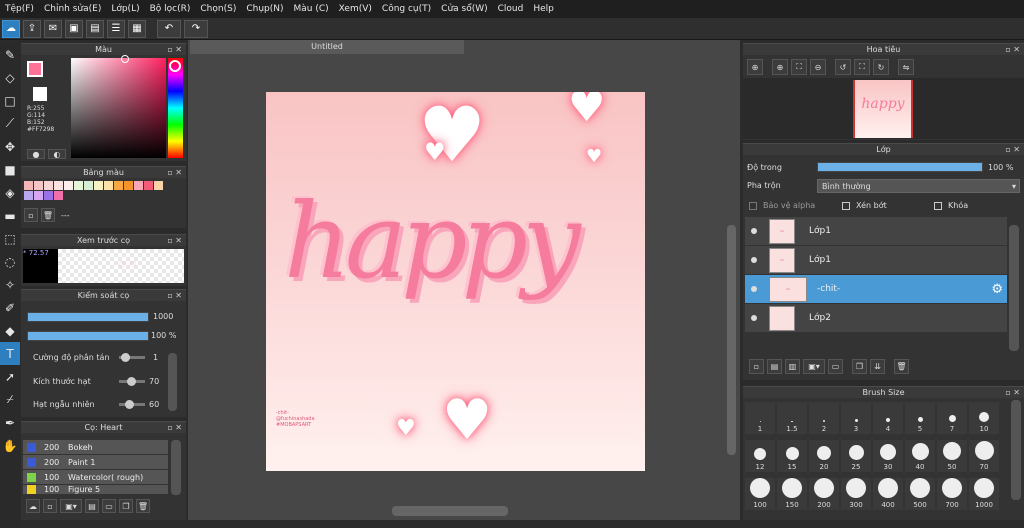 This screenshot has width=1024, height=528. What do you see at coordinates (511, 9) in the screenshot?
I see `menu-cloud: Cloud` at bounding box center [511, 9].